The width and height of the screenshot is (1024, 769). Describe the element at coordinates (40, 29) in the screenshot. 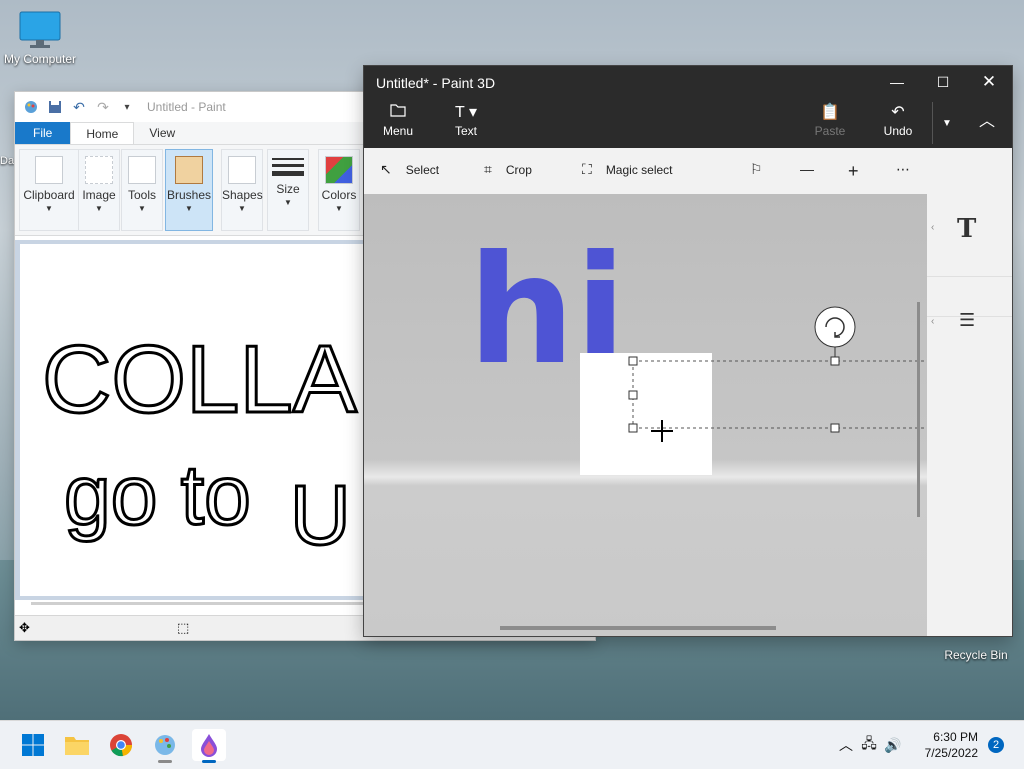

I see `monitor-icon` at that location.